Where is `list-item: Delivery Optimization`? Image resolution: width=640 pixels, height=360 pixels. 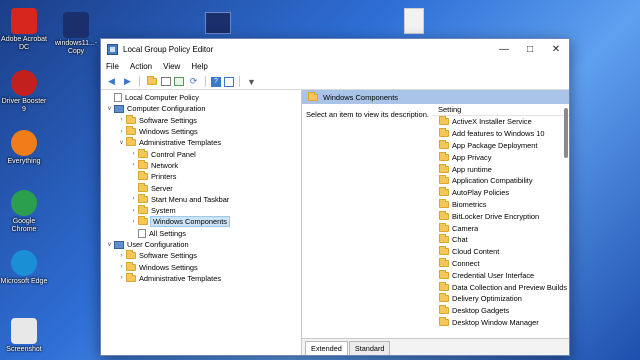
list-item: Delivery Optimization is located at coordinates (500, 299).